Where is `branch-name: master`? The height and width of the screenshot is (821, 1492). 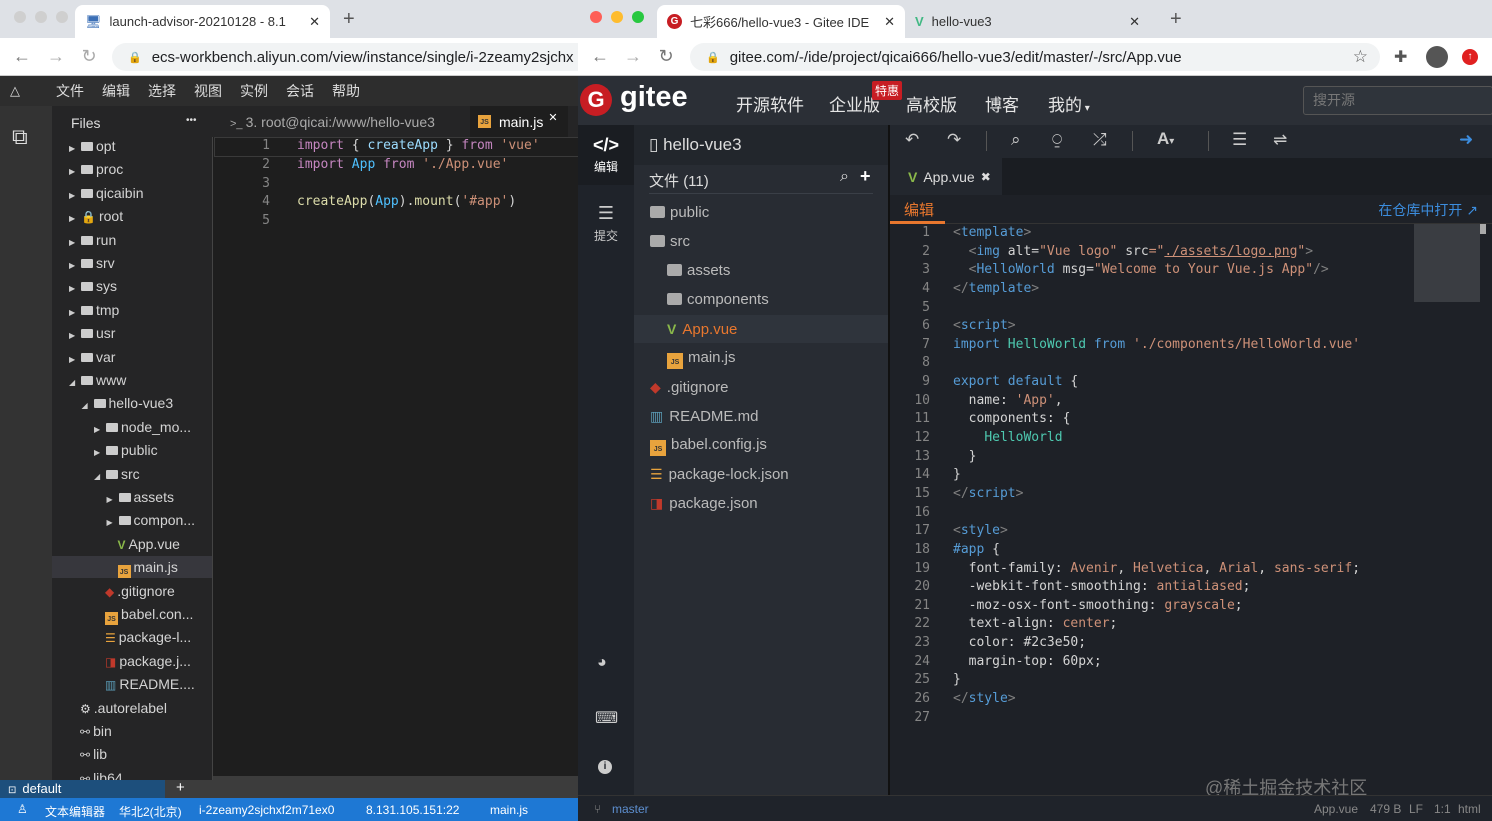 branch-name: master is located at coordinates (630, 809).